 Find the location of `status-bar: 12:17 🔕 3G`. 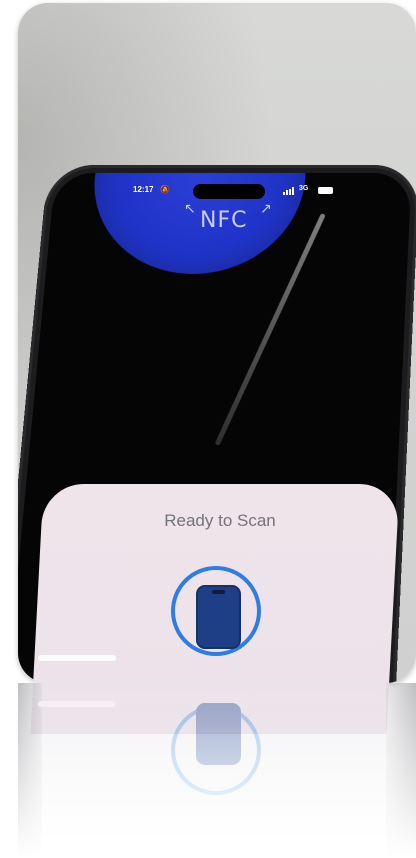

status-bar: 12:17 🔕 3G is located at coordinates (225, 191).